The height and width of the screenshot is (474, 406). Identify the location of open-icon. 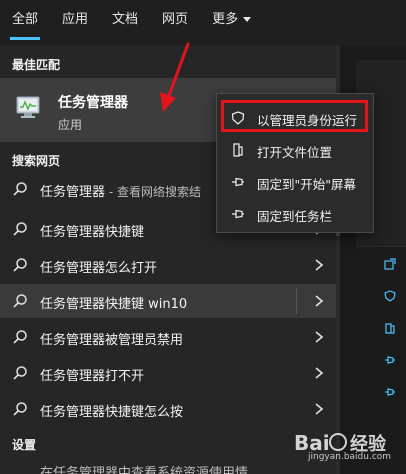
(390, 264).